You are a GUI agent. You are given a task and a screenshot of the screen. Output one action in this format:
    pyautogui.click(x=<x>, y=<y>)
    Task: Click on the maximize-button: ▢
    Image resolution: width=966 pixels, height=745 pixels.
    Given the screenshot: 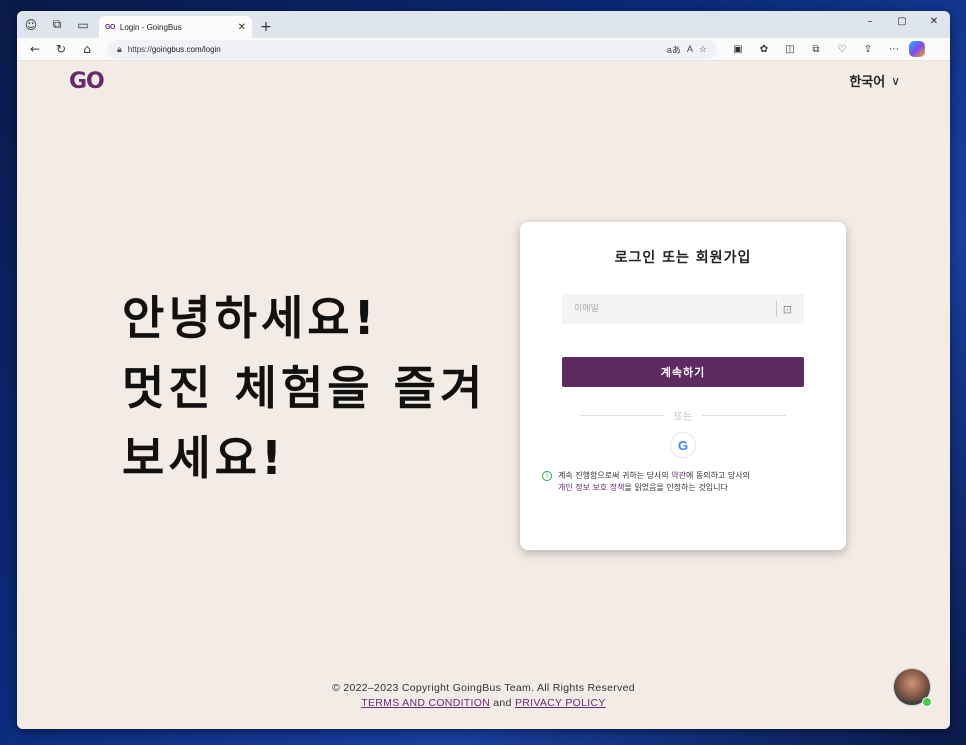 What is the action you would take?
    pyautogui.click(x=902, y=21)
    